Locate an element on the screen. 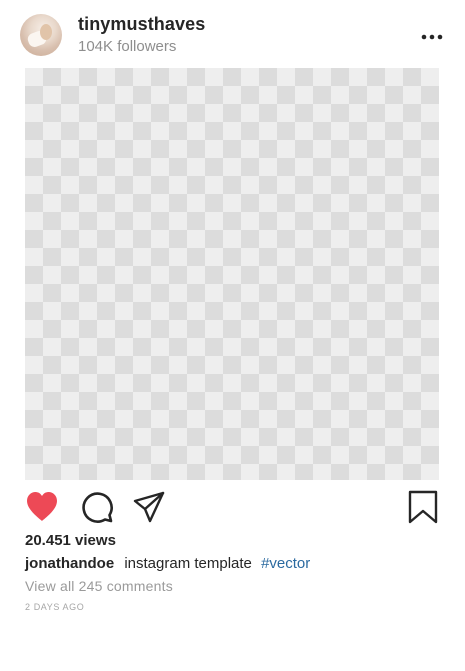 The image size is (465, 671). avatar is located at coordinates (41, 35).